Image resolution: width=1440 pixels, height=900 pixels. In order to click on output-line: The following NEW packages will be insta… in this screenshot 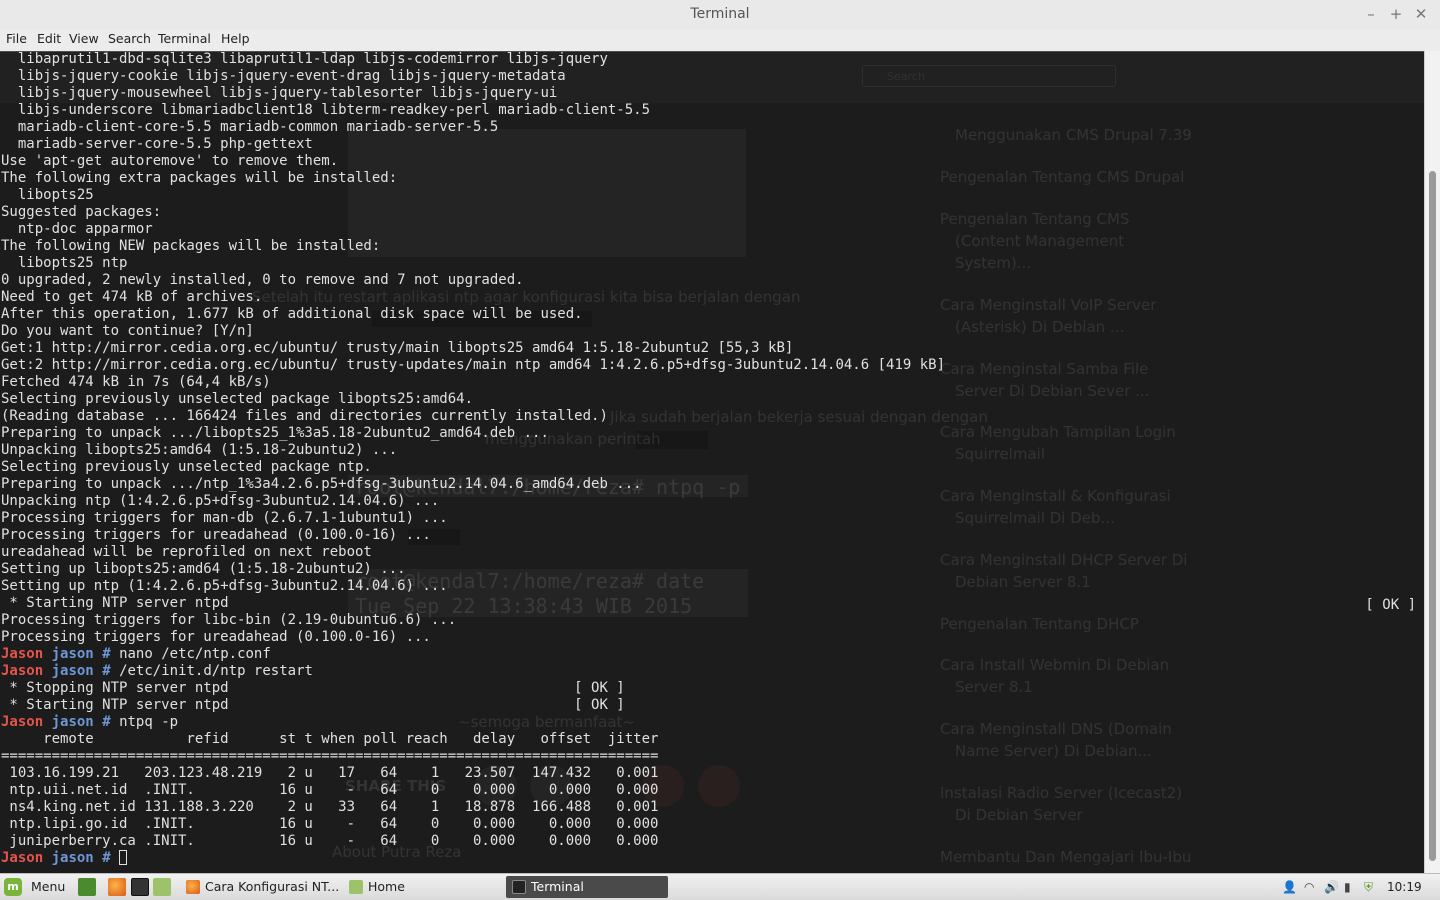, I will do `click(191, 246)`.